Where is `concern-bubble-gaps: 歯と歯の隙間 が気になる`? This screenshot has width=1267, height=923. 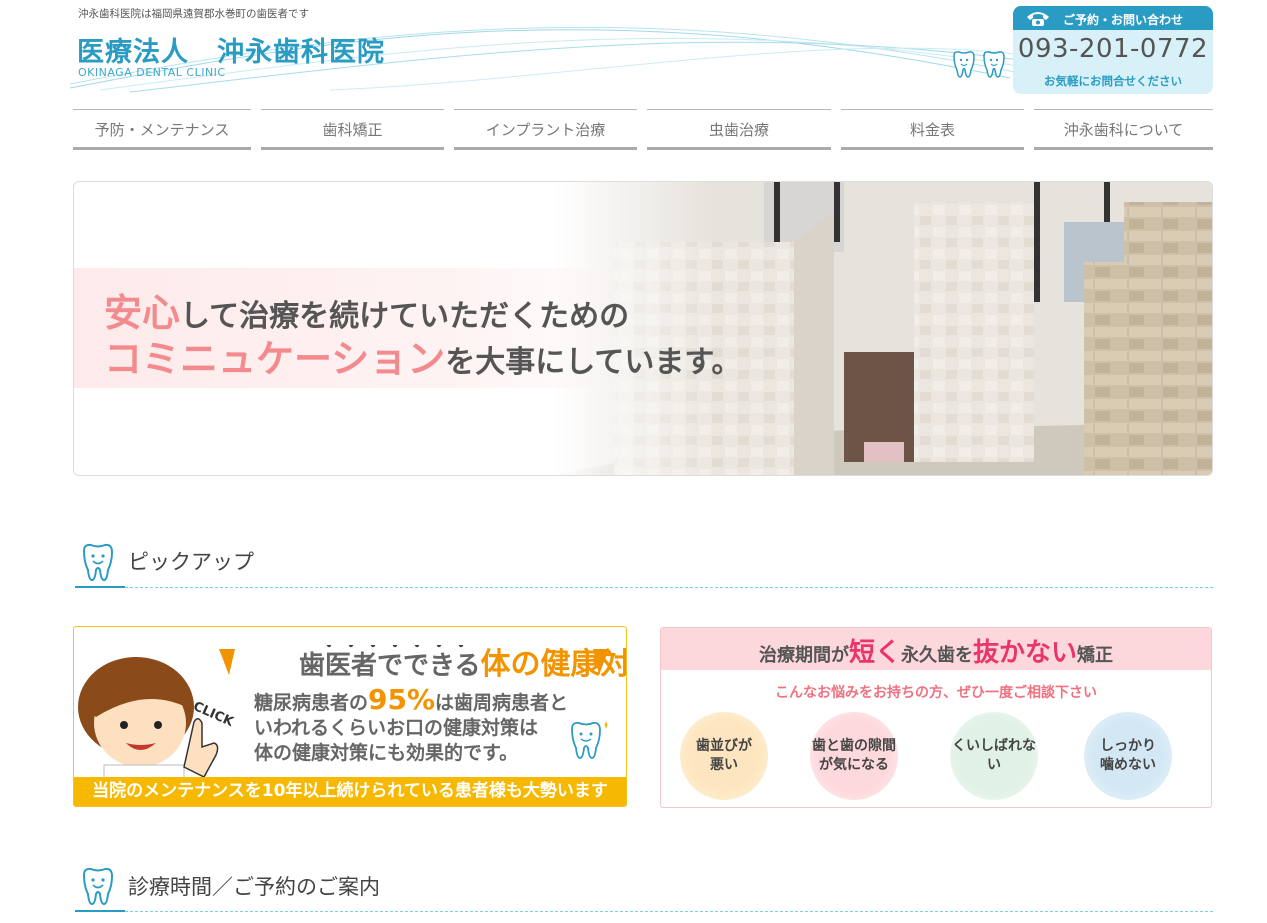 concern-bubble-gaps: 歯と歯の隙間 が気になる is located at coordinates (854, 756).